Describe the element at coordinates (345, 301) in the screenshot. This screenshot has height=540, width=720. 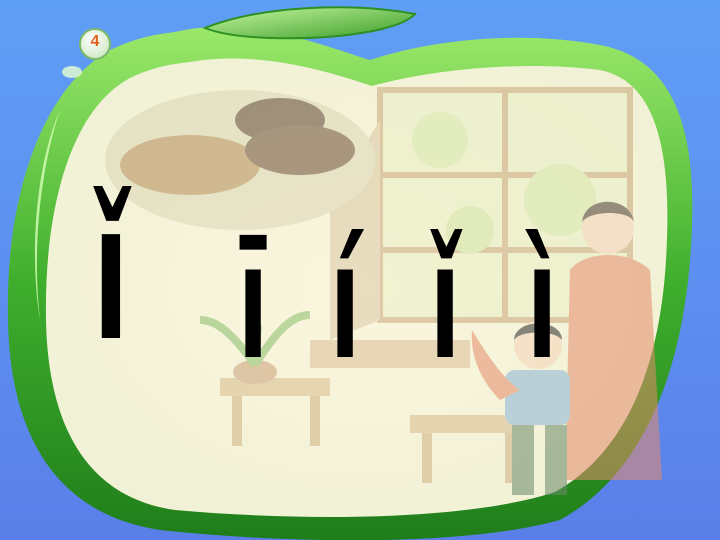
I see `tone-letter-2: í` at that location.